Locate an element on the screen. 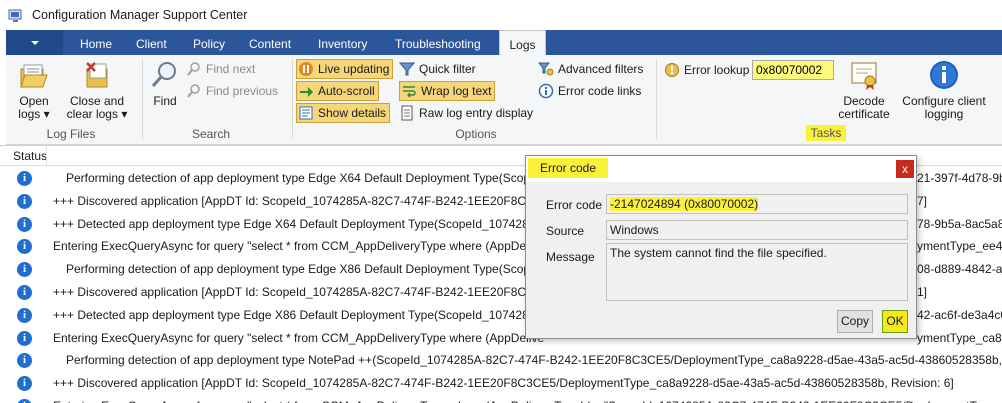  tab-policy: Policy is located at coordinates (209, 42).